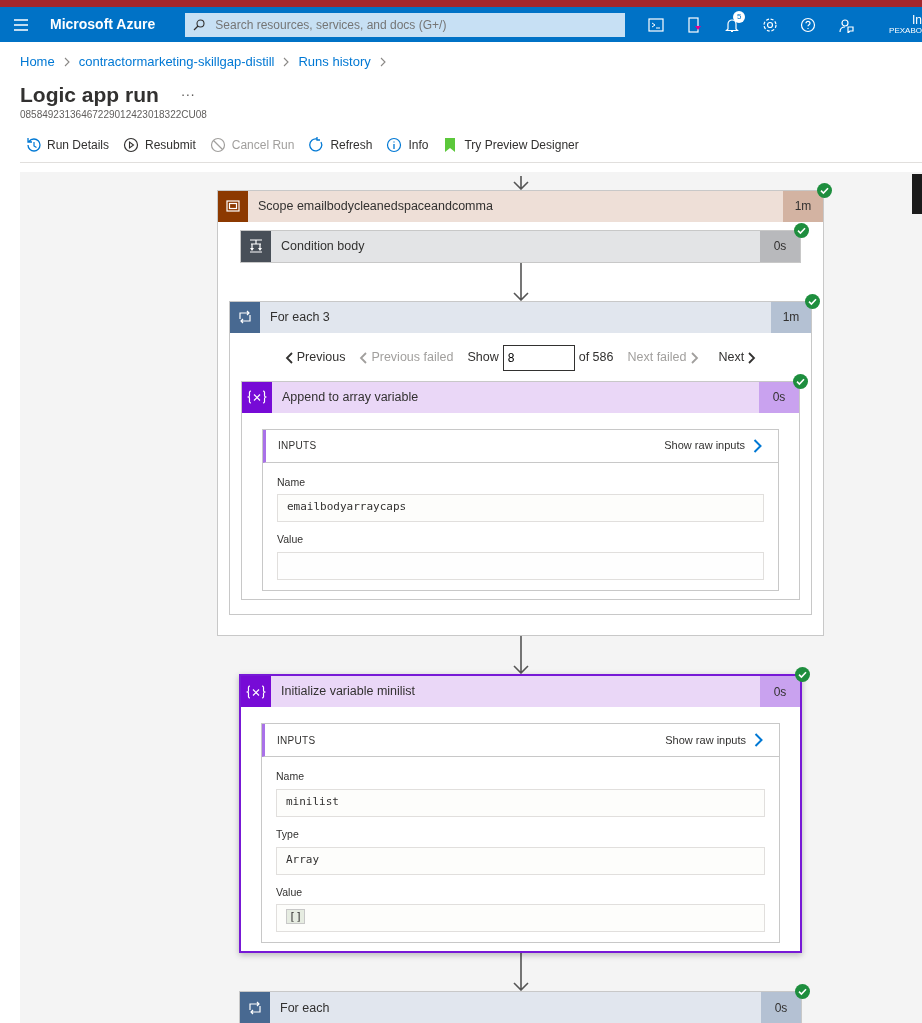  I want to click on history-icon, so click(33, 144).